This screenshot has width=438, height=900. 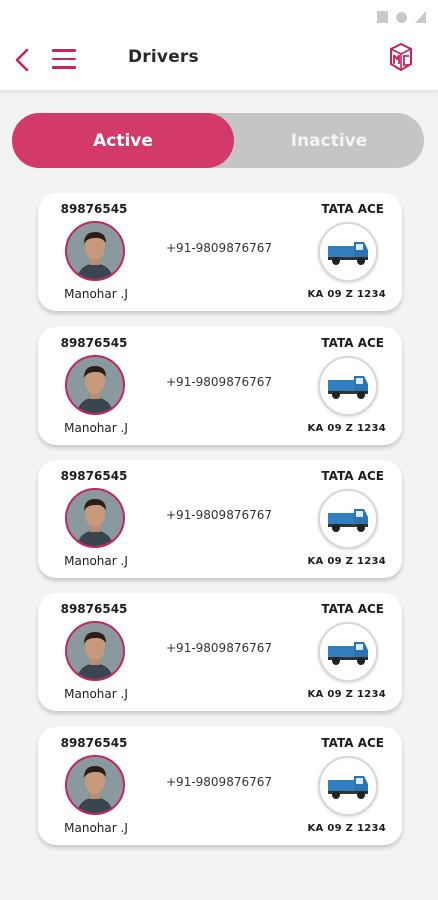 I want to click on status-toggle: Active Inactive, so click(x=218, y=140).